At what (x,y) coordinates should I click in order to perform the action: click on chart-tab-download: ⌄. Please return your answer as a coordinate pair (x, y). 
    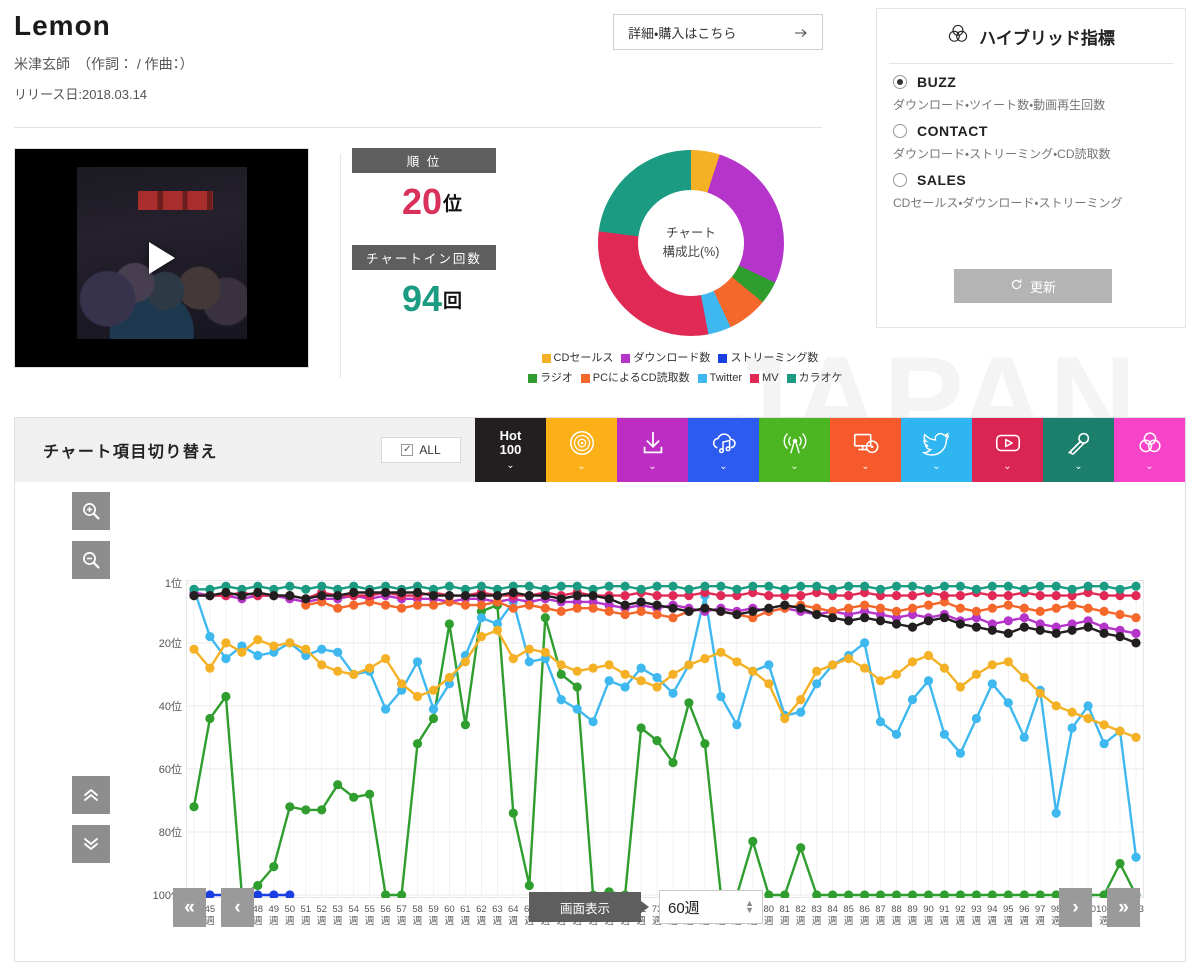
    Looking at the image, I should click on (652, 450).